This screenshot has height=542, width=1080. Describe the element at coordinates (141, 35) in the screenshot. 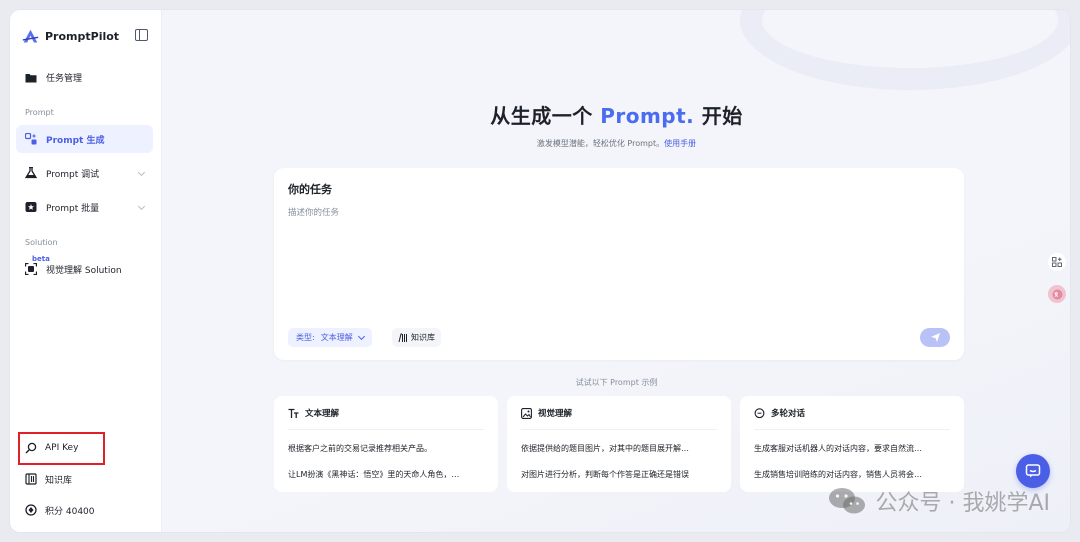

I see `sidebar-collapse-icon` at that location.